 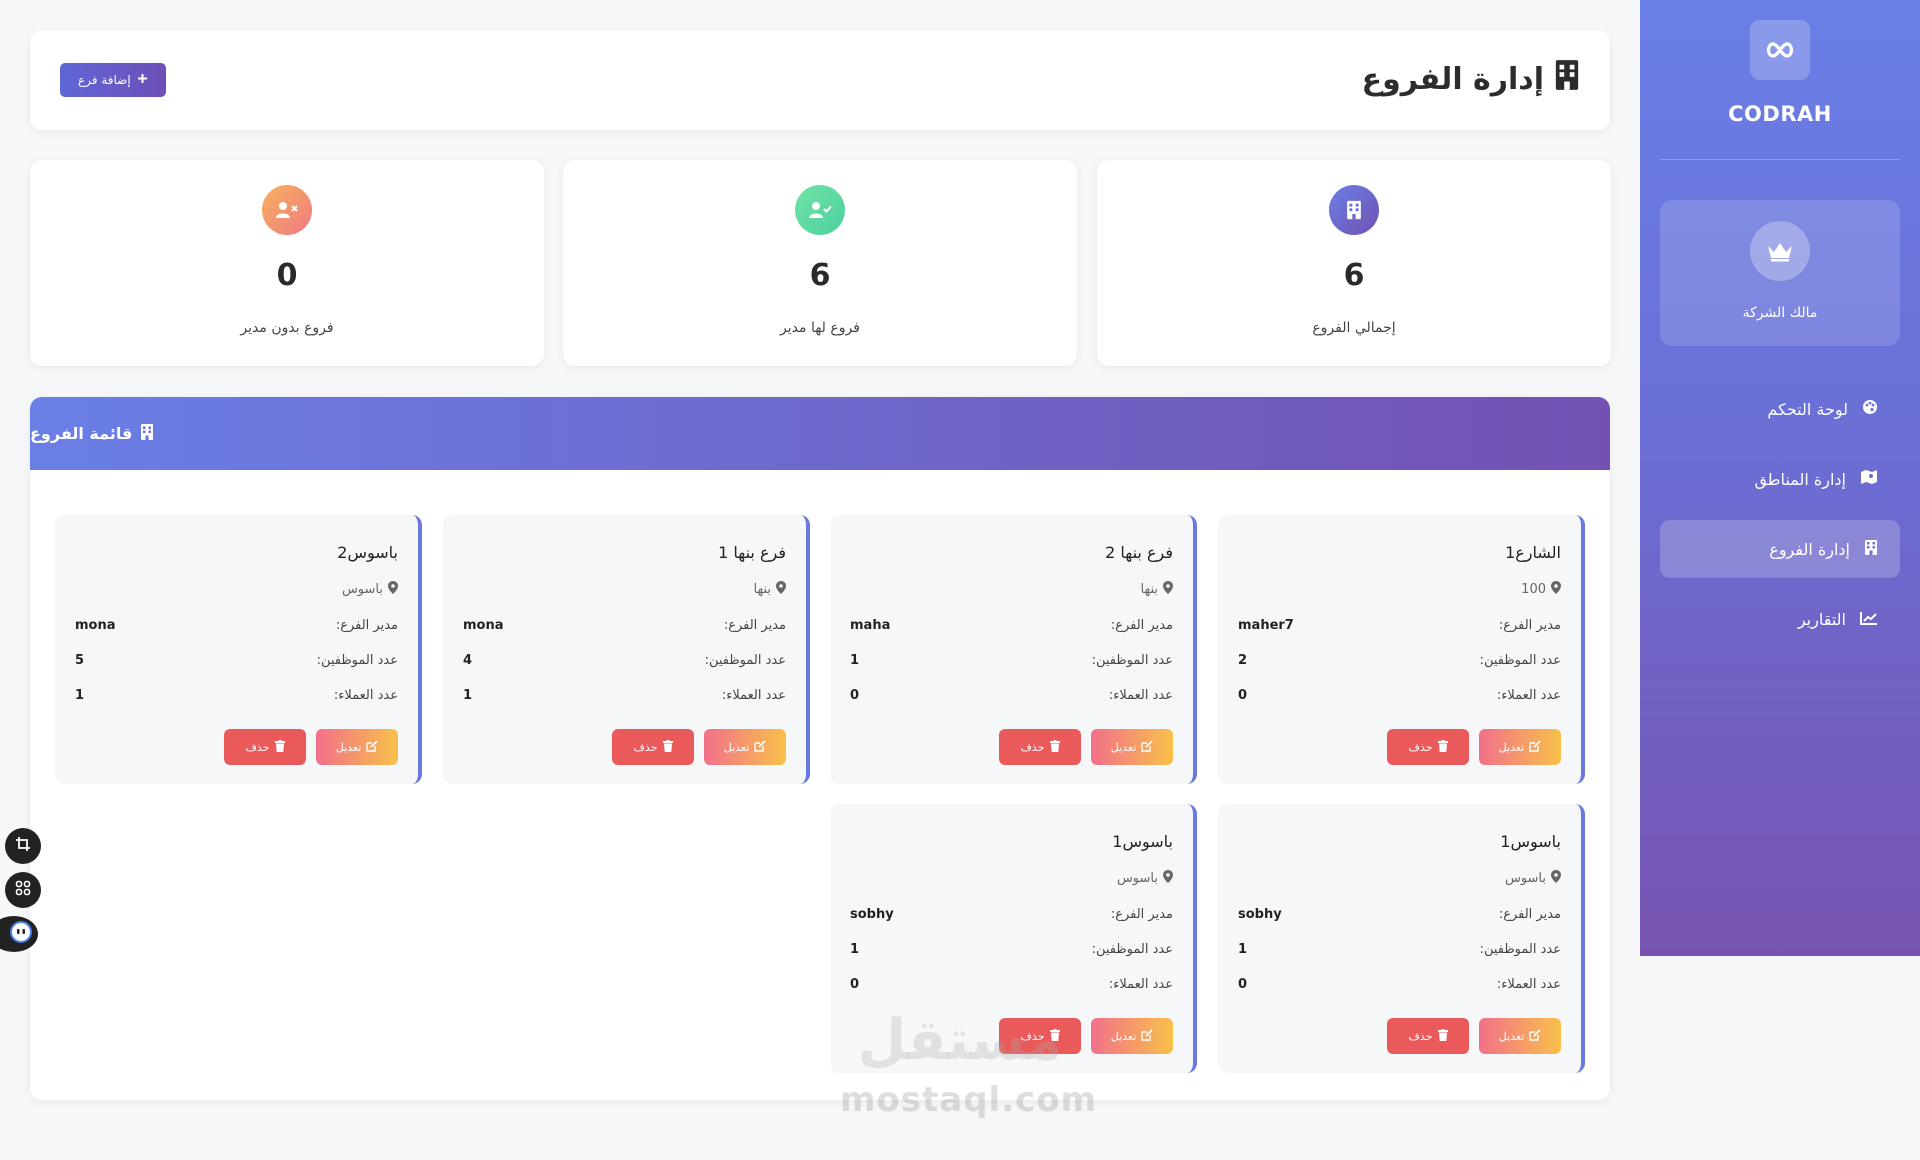 What do you see at coordinates (1354, 275) in the screenshot?
I see `stat-value: 6` at bounding box center [1354, 275].